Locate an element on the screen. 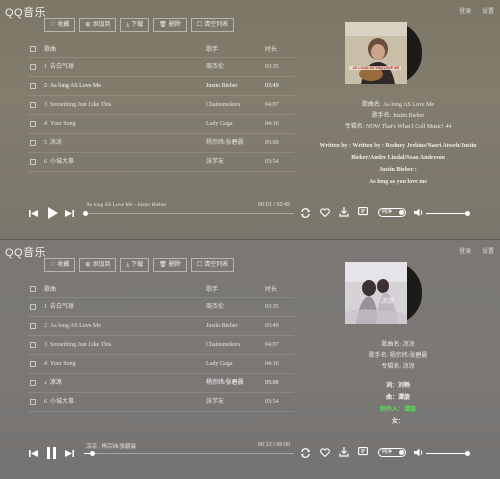 This screenshot has height=479, width=500. now-playing-title: 凉凉 - 杨宗纬/张碧晨 is located at coordinates (111, 447).